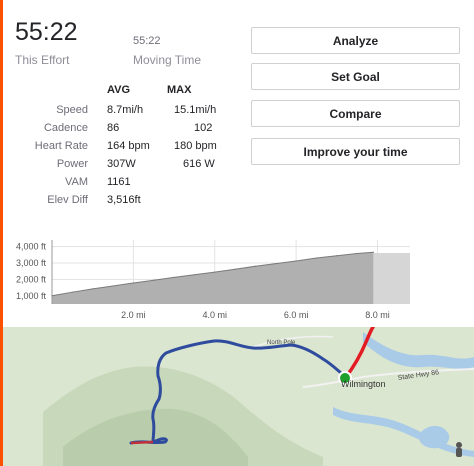  What do you see at coordinates (72, 110) in the screenshot?
I see `stat-label: Speed` at bounding box center [72, 110].